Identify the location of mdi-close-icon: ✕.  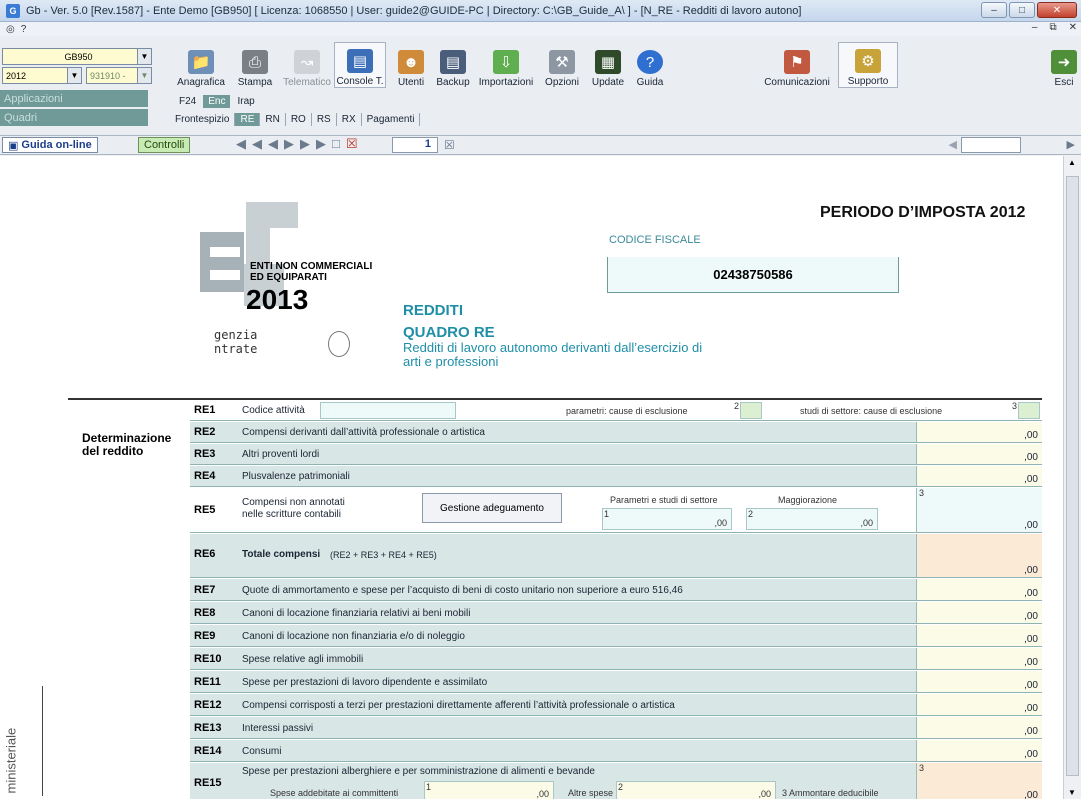
(1073, 27).